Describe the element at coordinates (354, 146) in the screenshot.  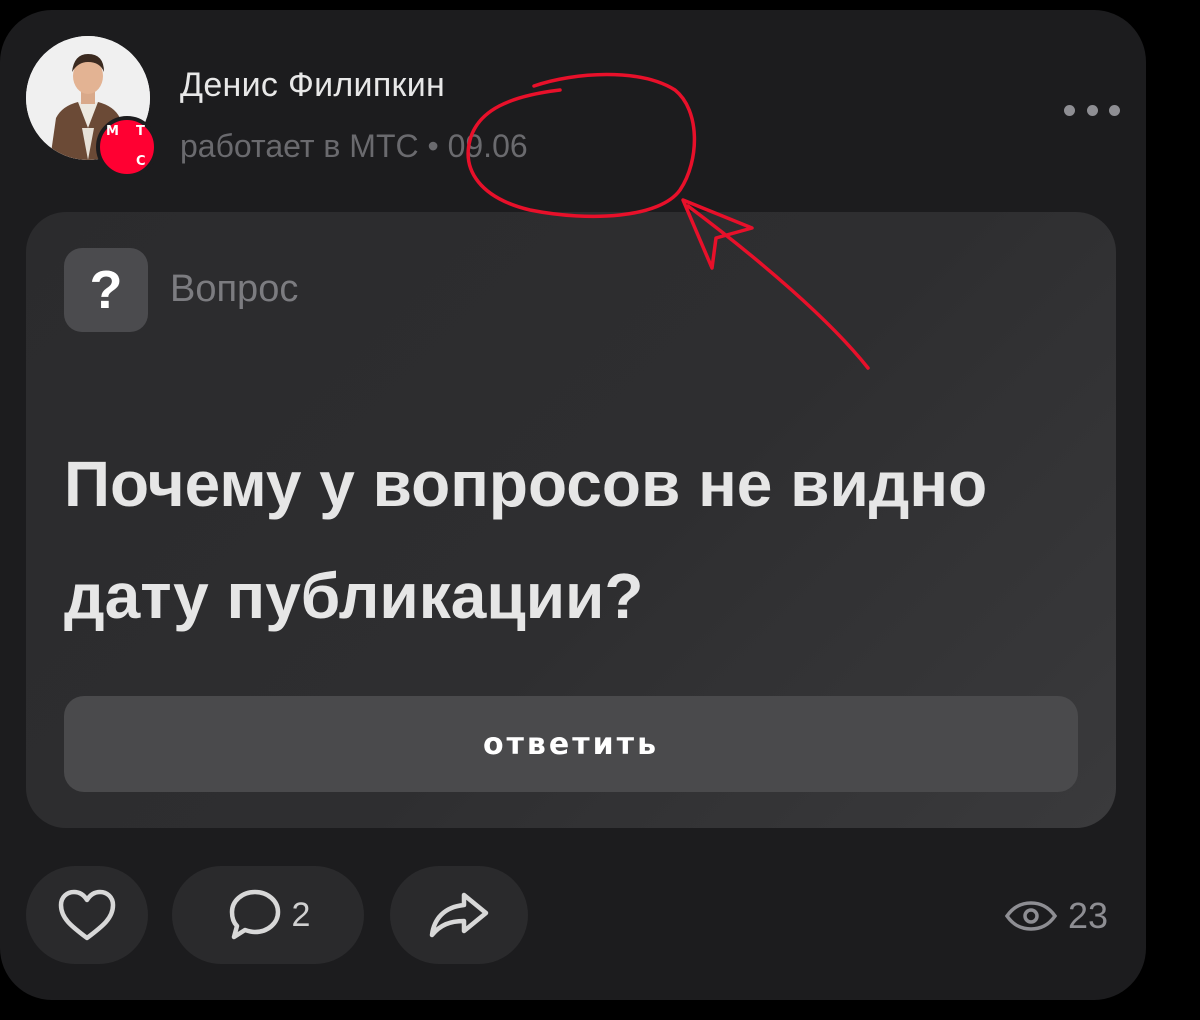
I see `author-meta: работает в МТС • 09.06` at that location.